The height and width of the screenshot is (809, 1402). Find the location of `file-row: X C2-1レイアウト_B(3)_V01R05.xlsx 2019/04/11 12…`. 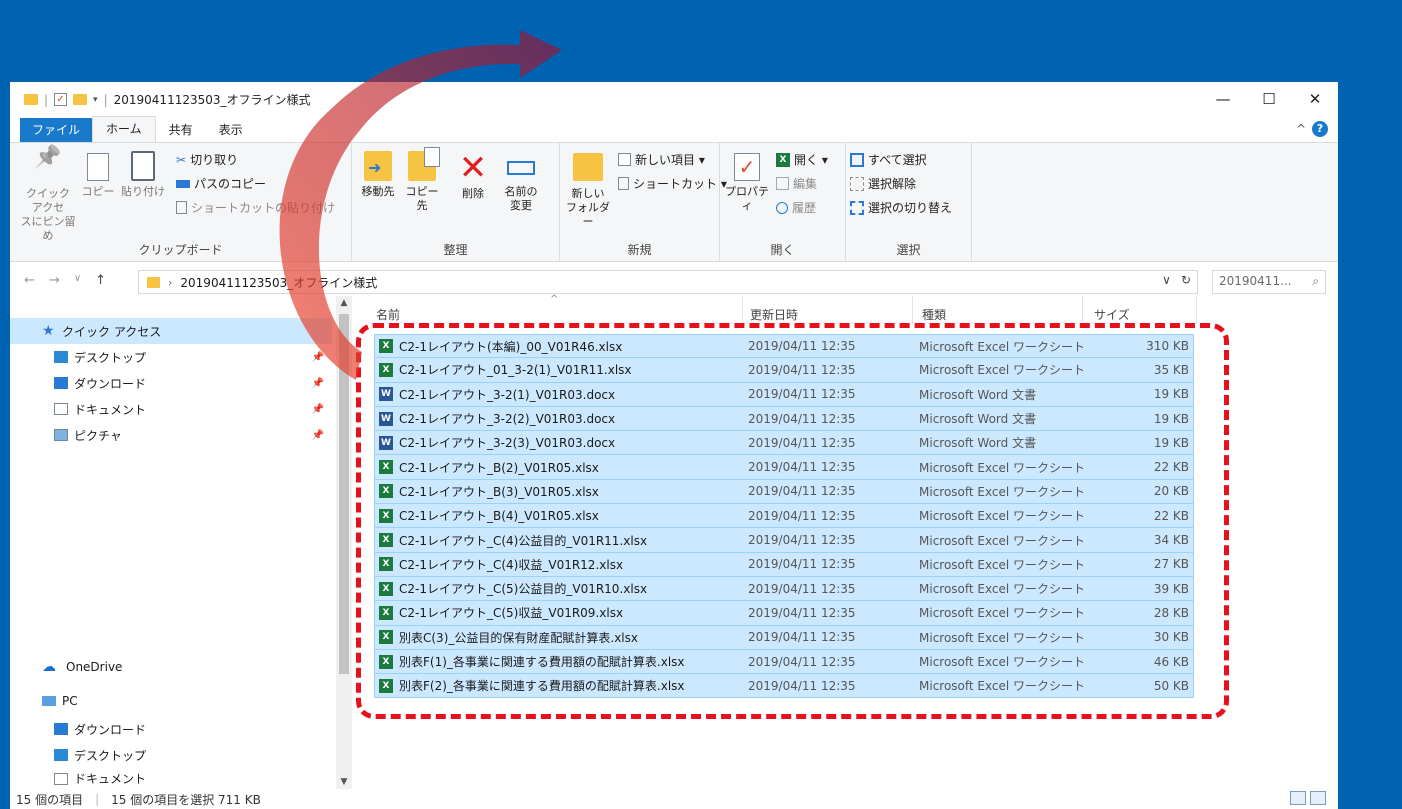

file-row: X C2-1レイアウト_B(3)_V01R05.xlsx 2019/04/11 12… is located at coordinates (784, 492).